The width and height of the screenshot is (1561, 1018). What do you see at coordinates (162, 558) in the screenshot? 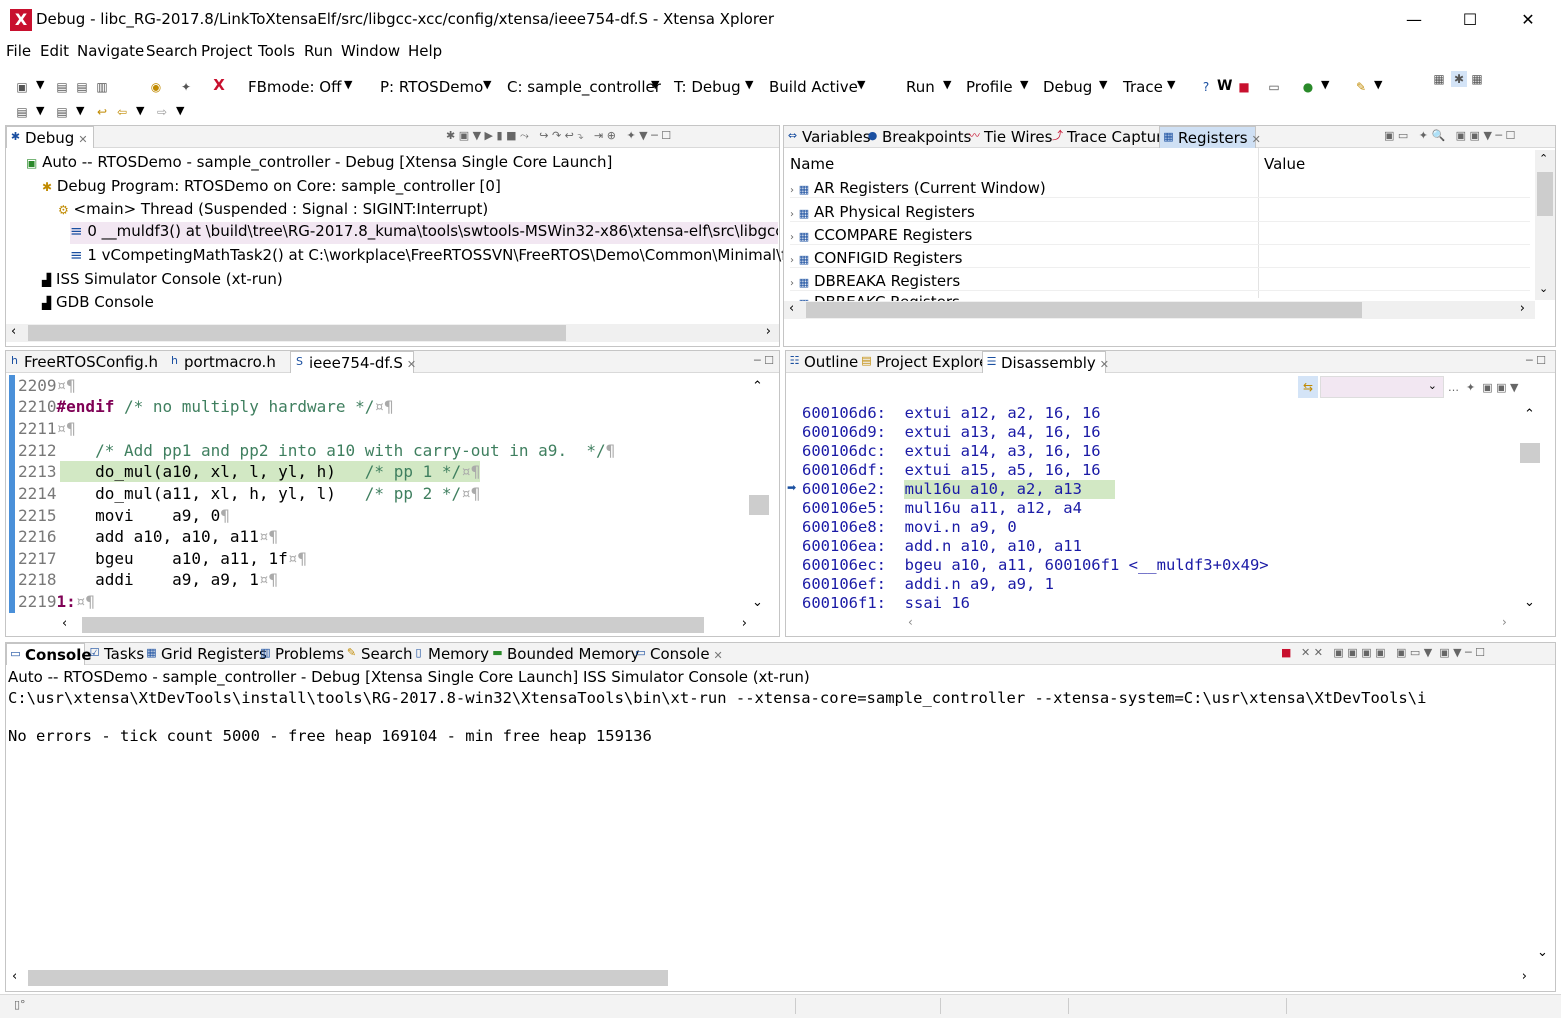
I see `code-line: 2217 bgeu a10, a11, 1f¤¶` at bounding box center [162, 558].